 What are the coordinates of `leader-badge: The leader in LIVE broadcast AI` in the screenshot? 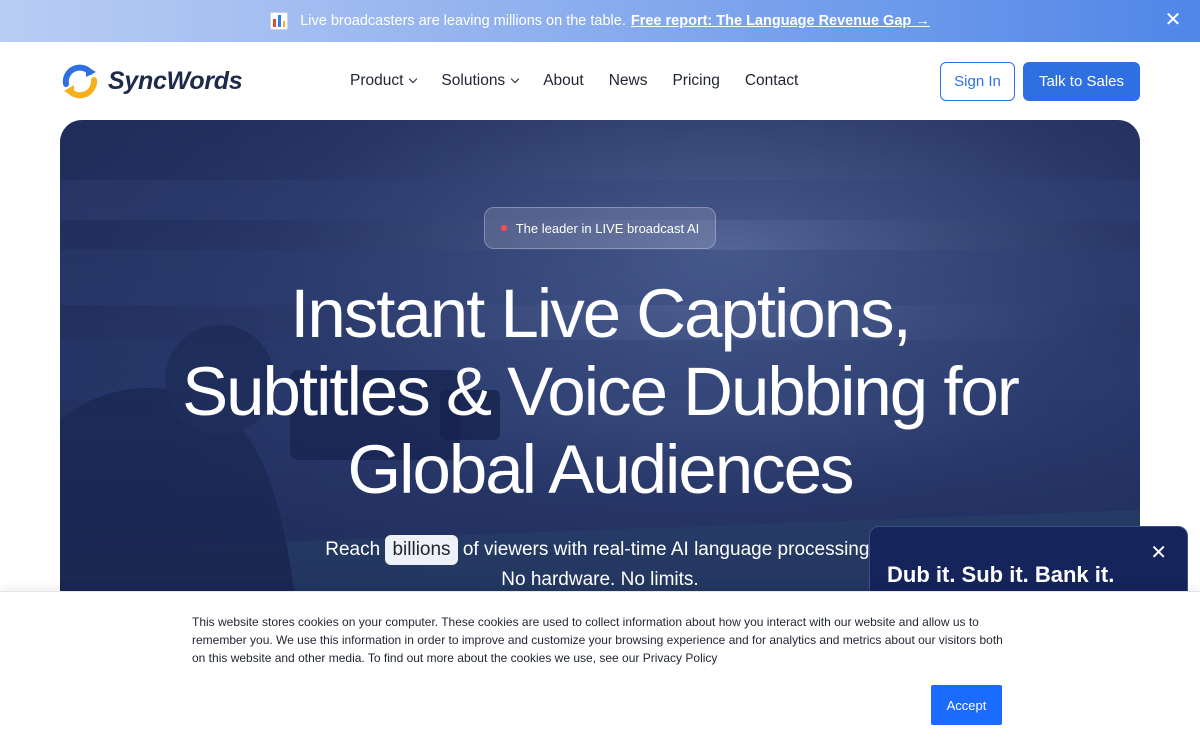 It's located at (600, 228).